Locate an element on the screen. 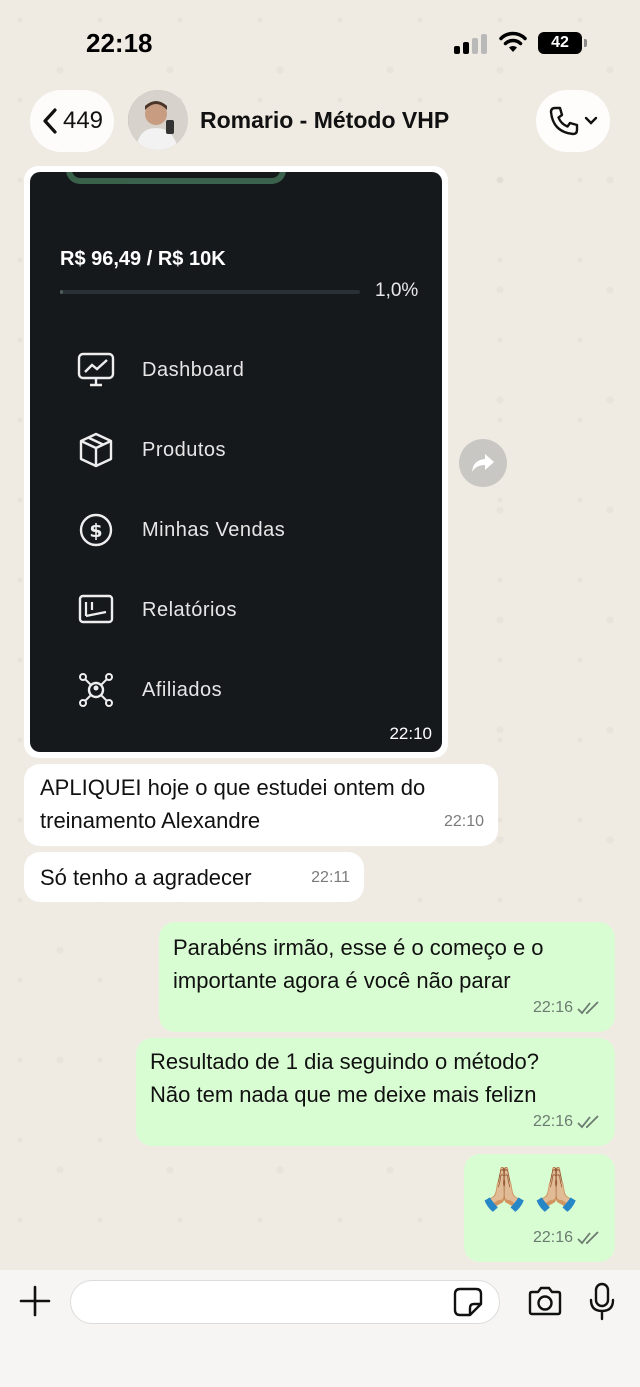  wifi-icon is located at coordinates (513, 41).